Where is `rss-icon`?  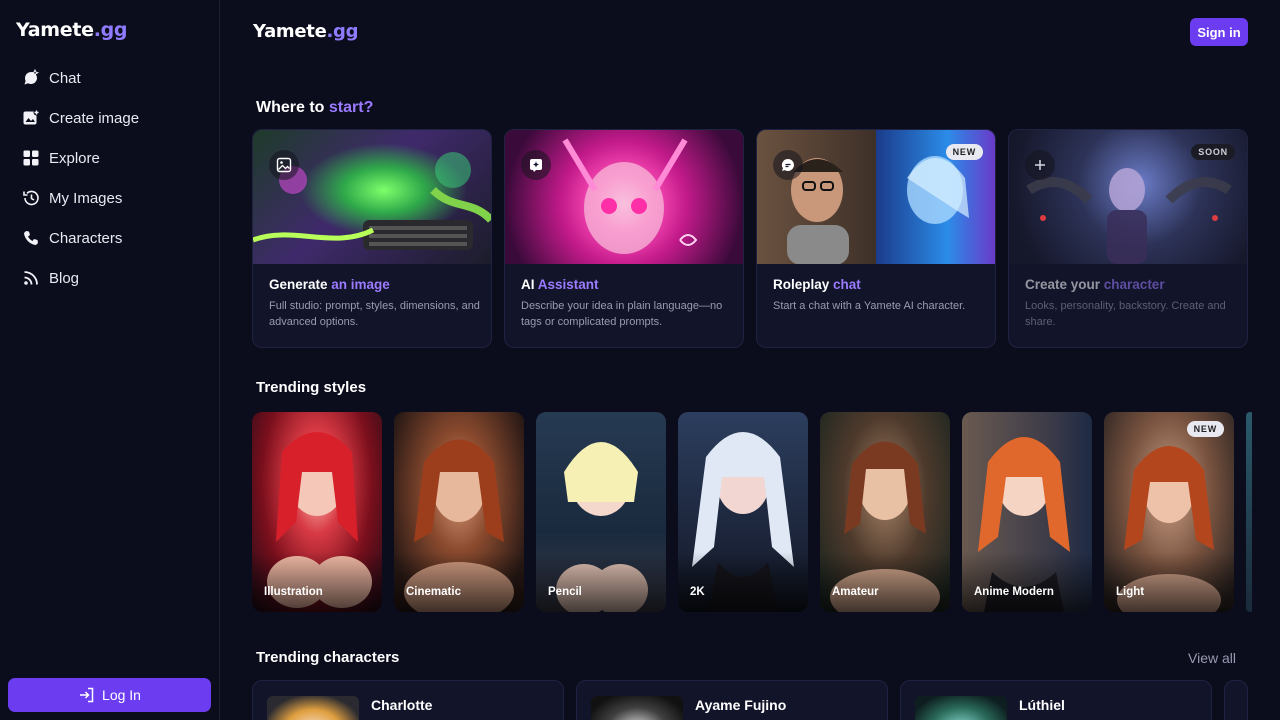 rss-icon is located at coordinates (31, 278).